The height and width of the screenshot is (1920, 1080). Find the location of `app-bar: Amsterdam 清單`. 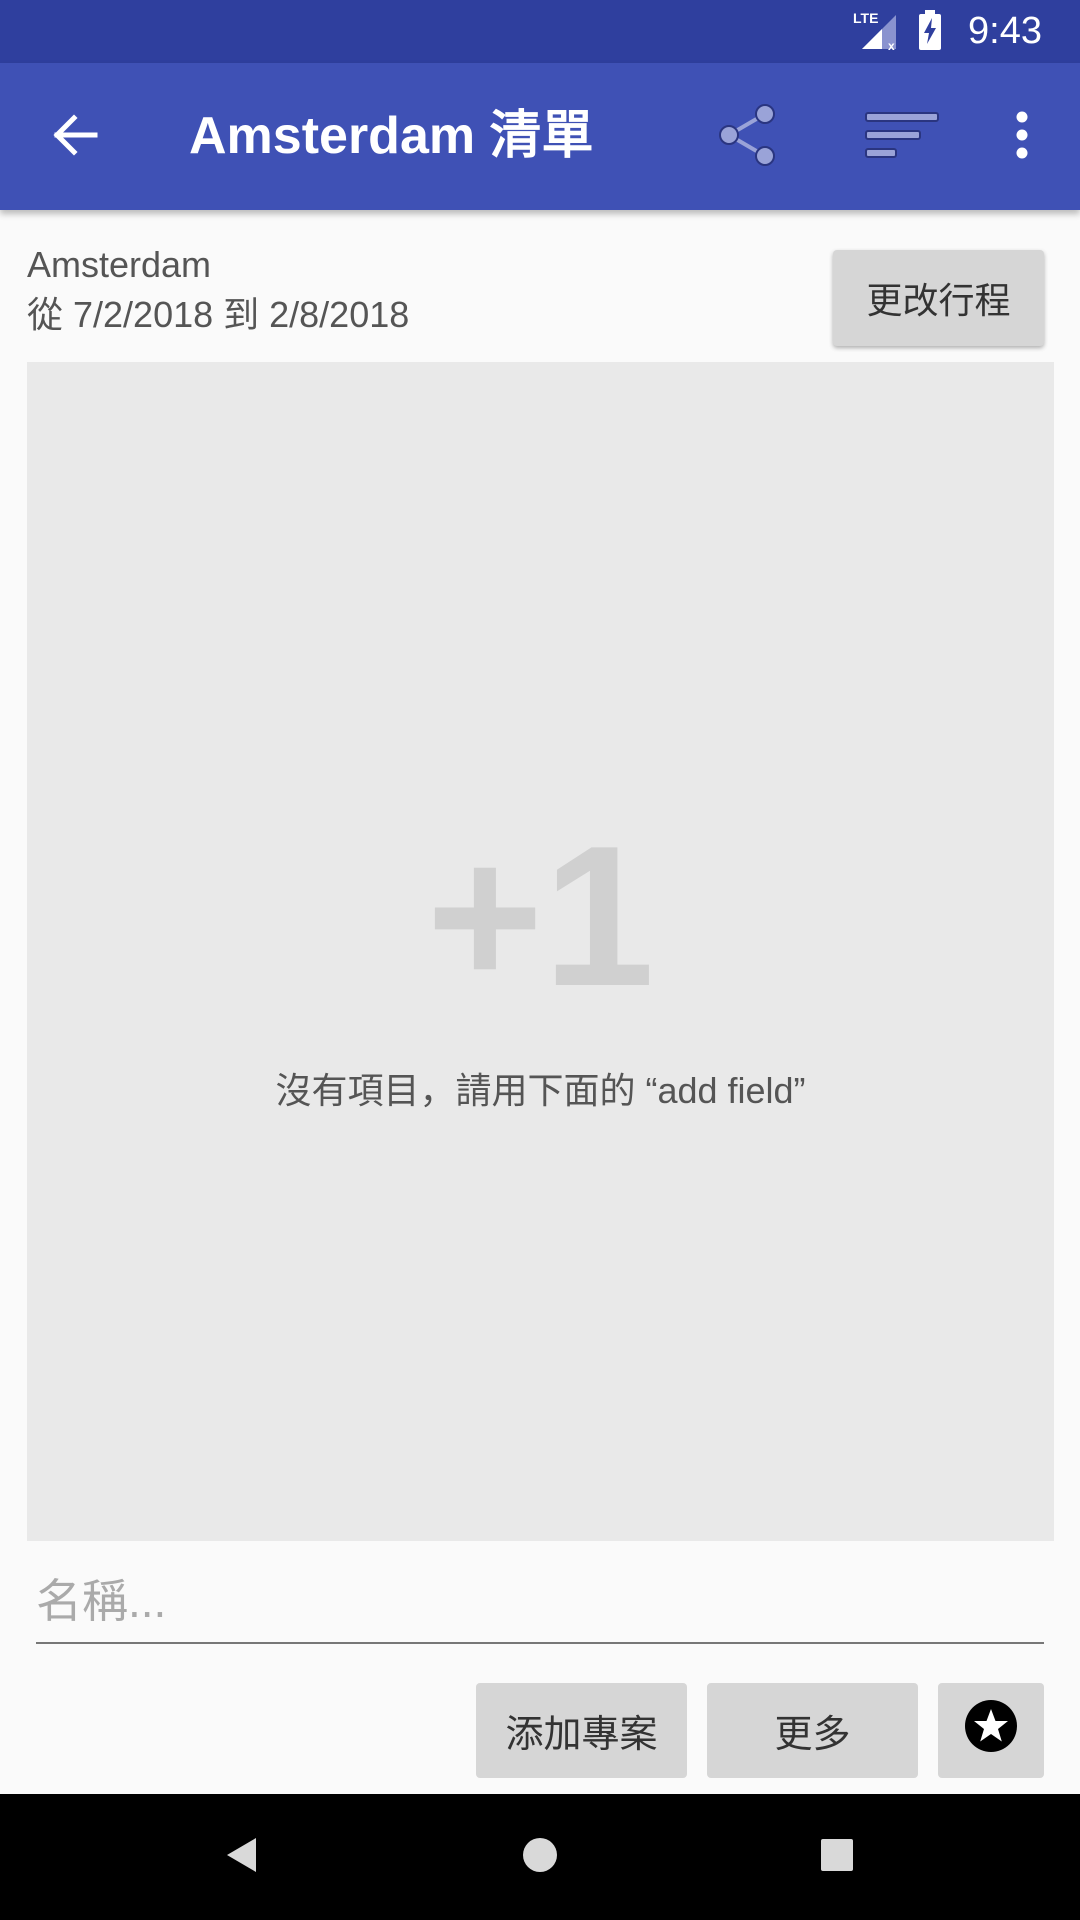

app-bar: Amsterdam 清單 is located at coordinates (540, 136).